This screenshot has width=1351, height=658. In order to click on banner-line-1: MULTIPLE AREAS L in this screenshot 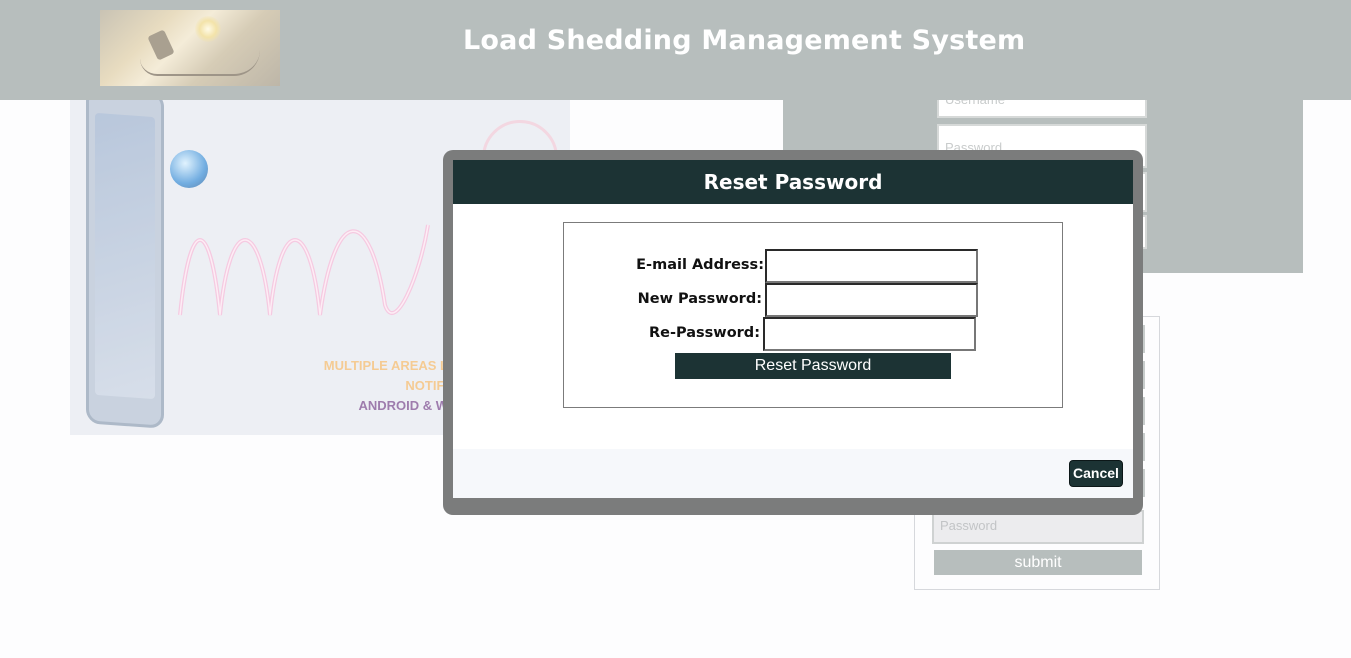, I will do `click(385, 365)`.